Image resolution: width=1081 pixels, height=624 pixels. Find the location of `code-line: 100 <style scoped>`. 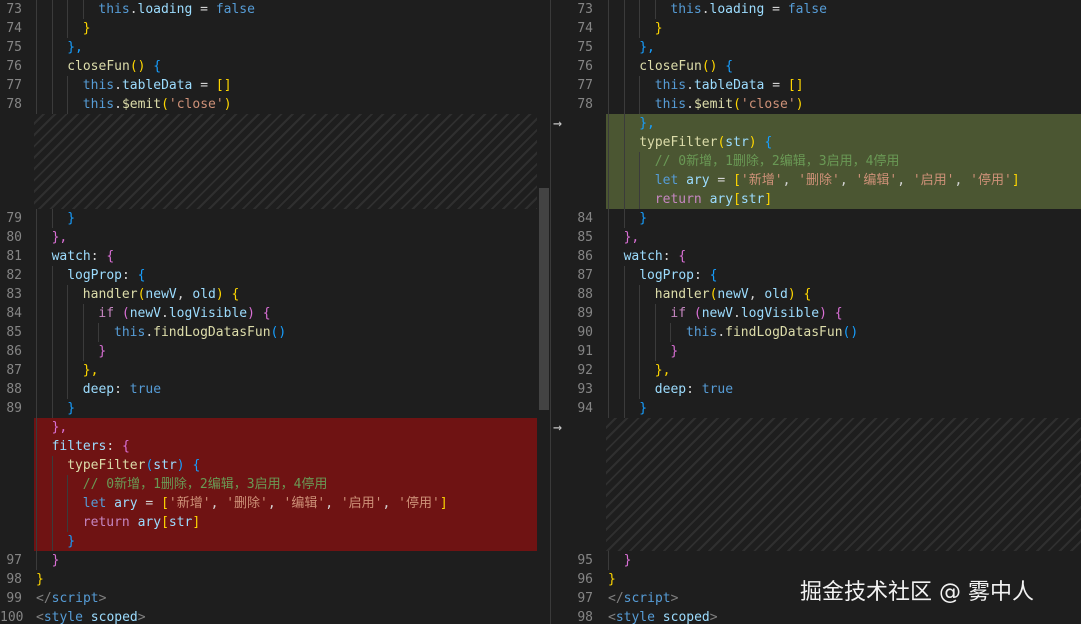

code-line: 100 <style scoped> is located at coordinates (268, 616).